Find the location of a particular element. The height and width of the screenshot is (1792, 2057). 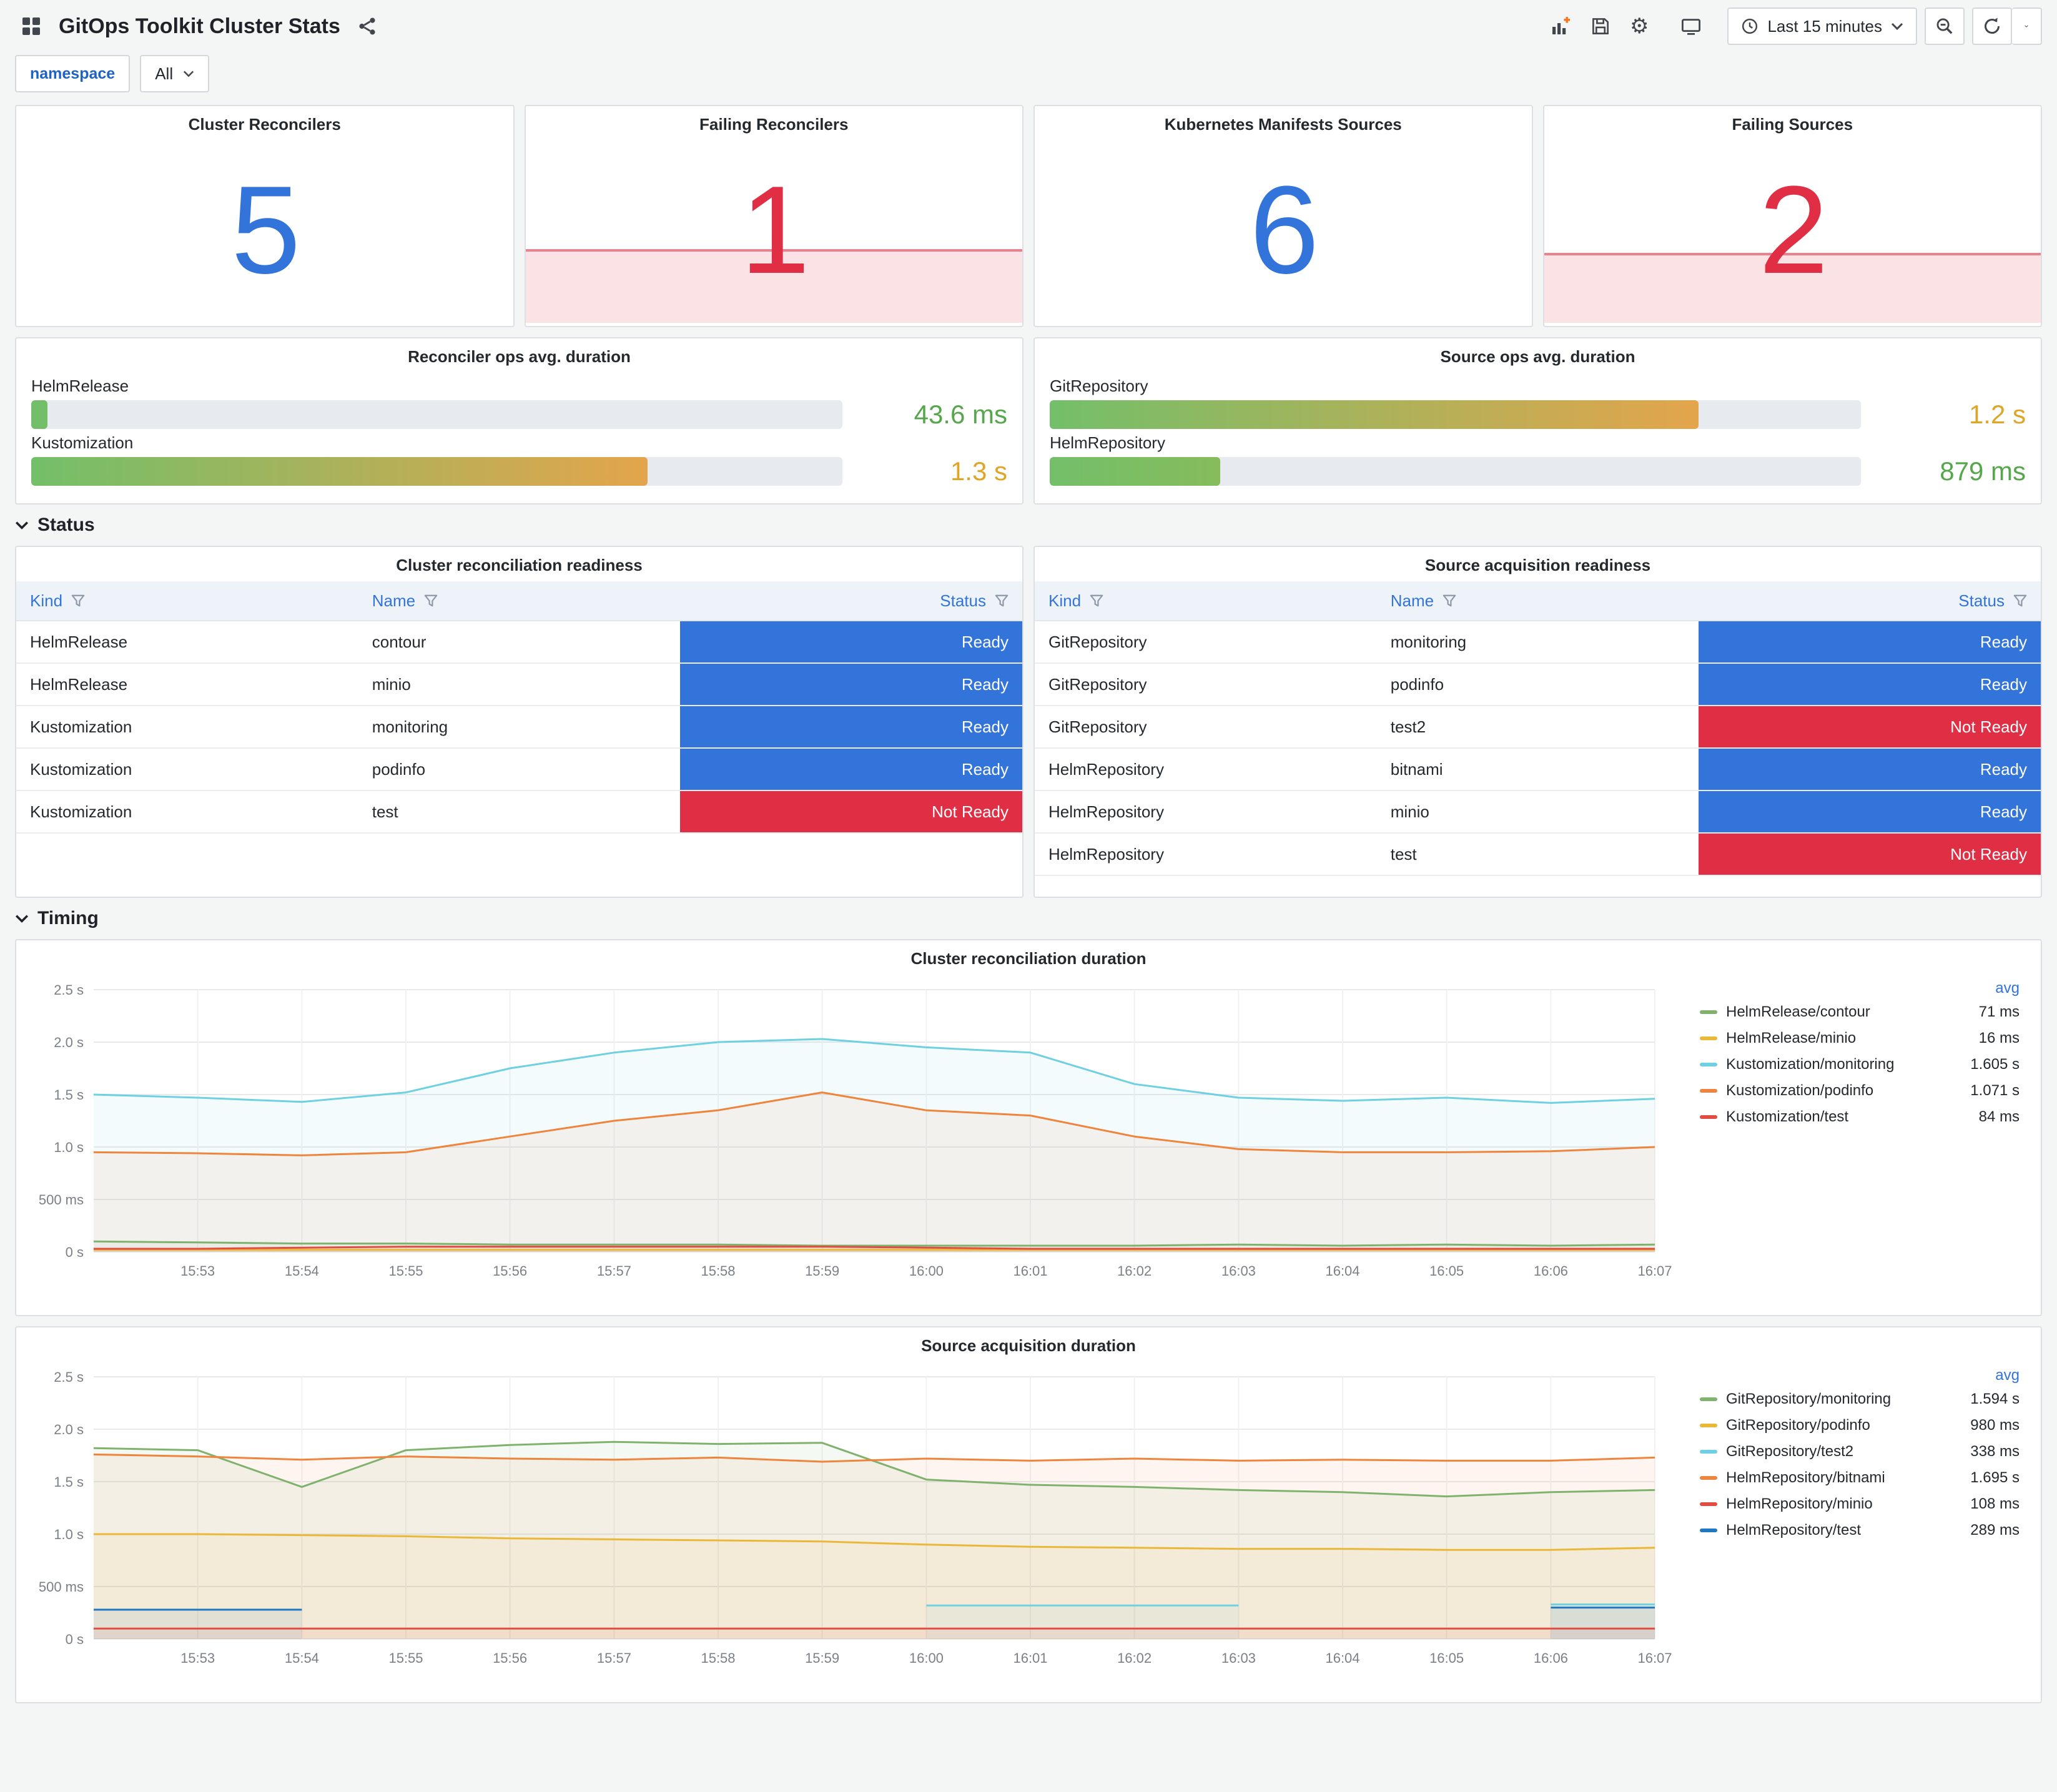

table-header: Kind Name Status is located at coordinates (519, 601).